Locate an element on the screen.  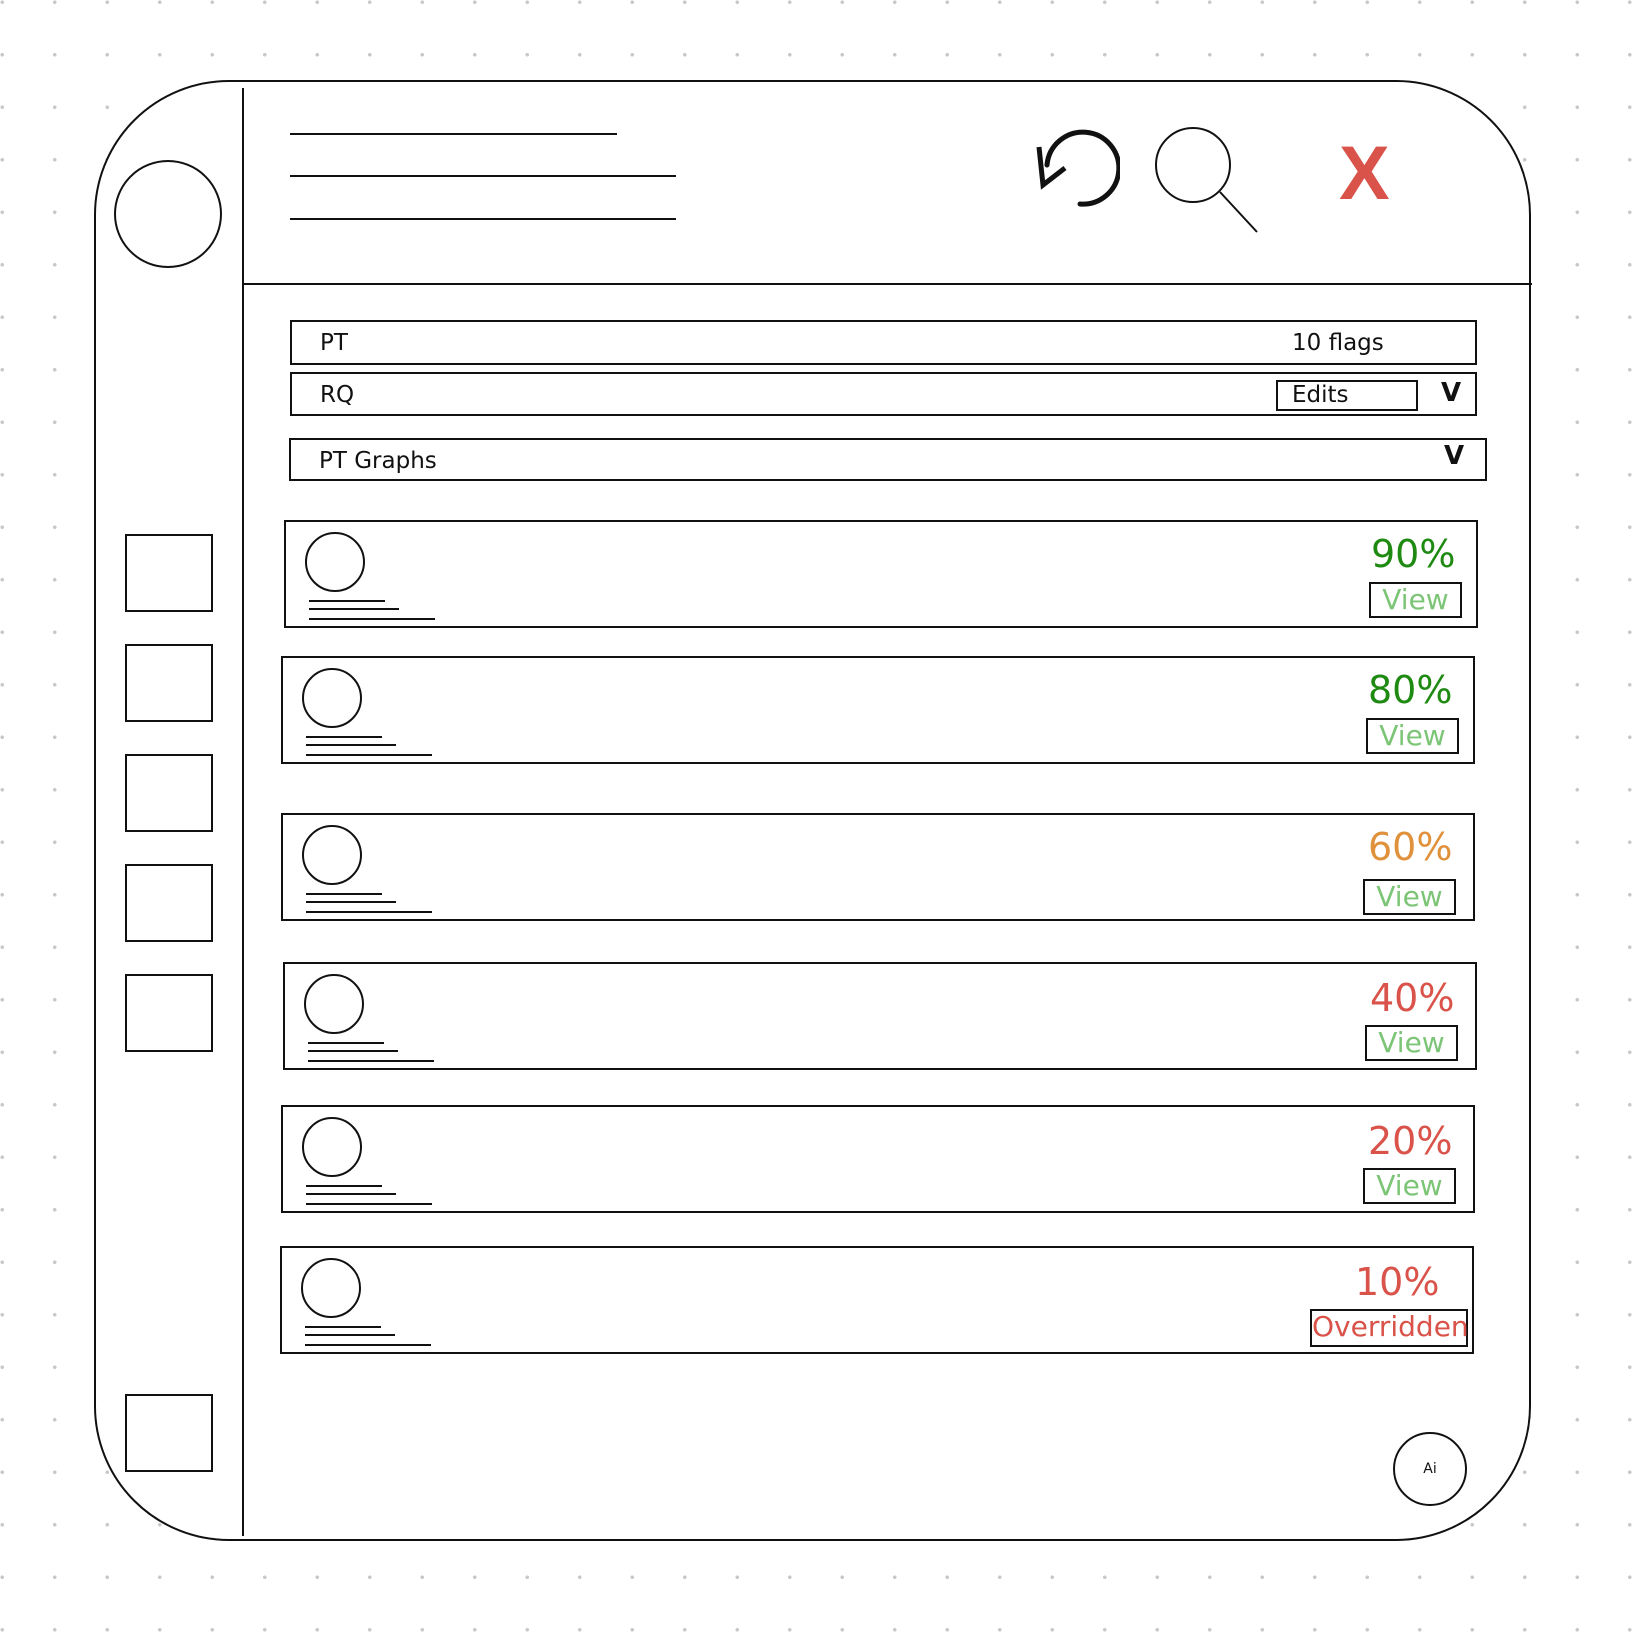
ai-assistant-button: Ai is located at coordinates (1430, 1469).